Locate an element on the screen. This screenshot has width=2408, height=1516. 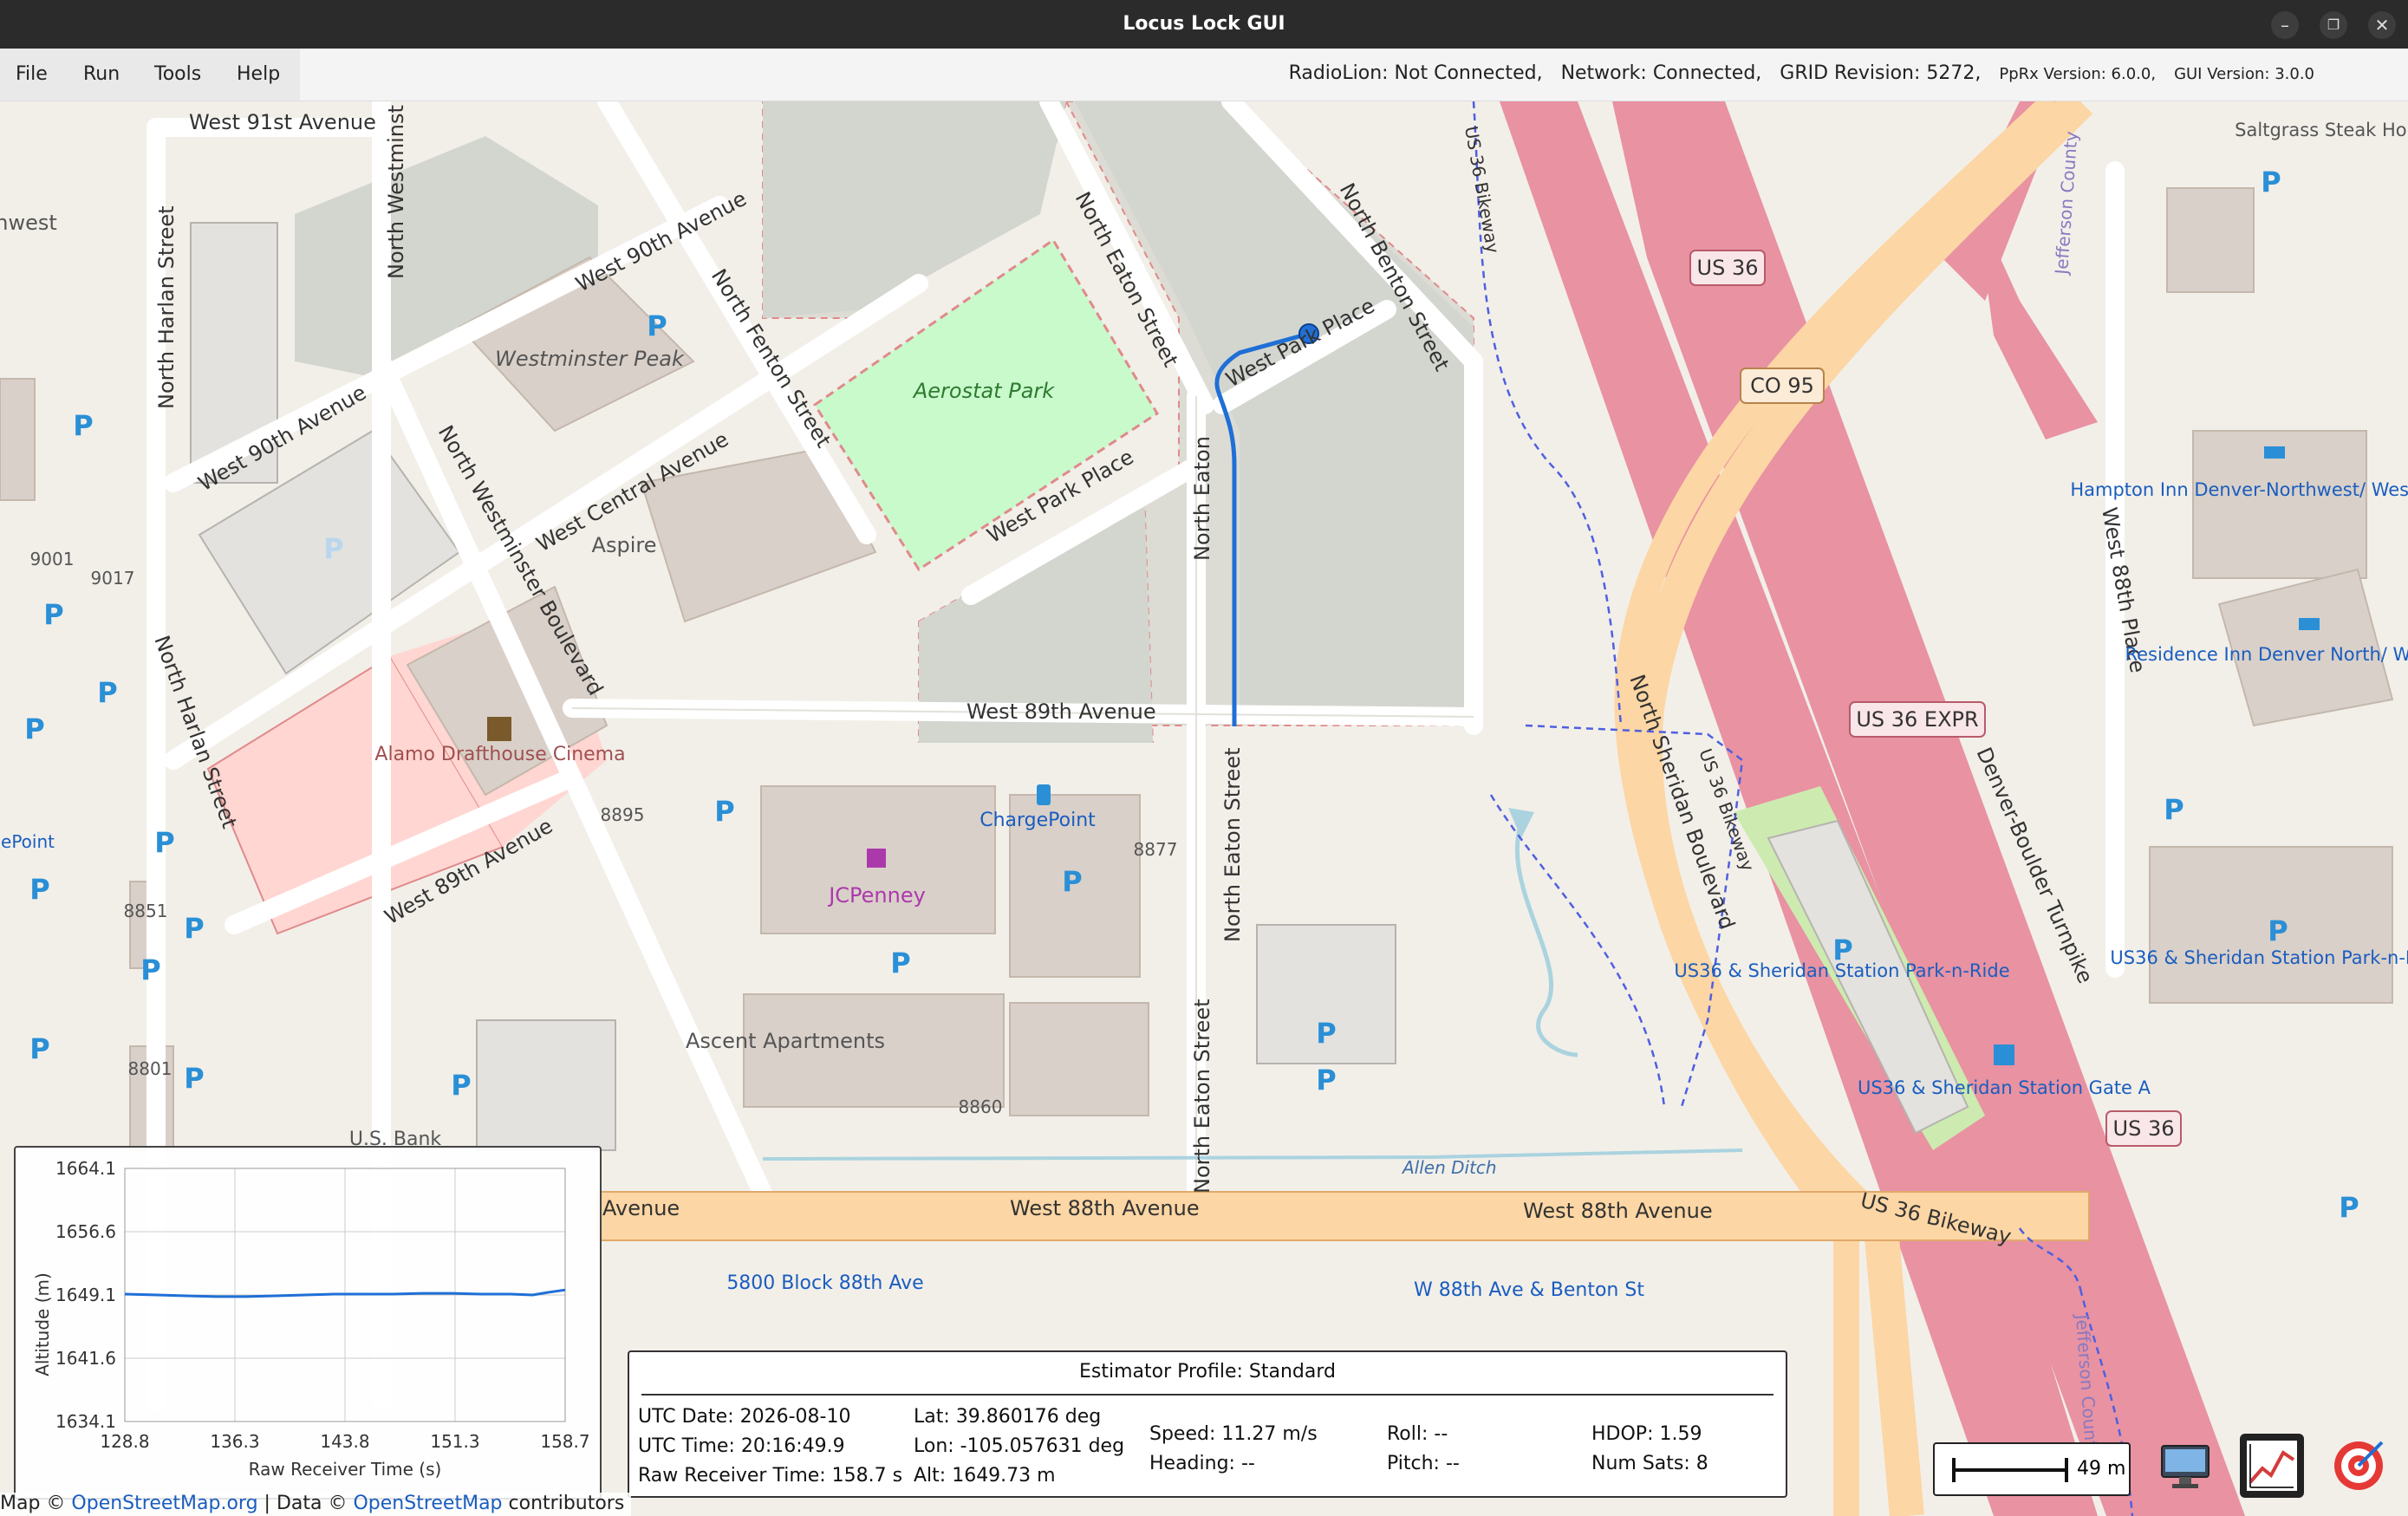
map-label-n-westminster-top: North Westminst is located at coordinates (396, 192).